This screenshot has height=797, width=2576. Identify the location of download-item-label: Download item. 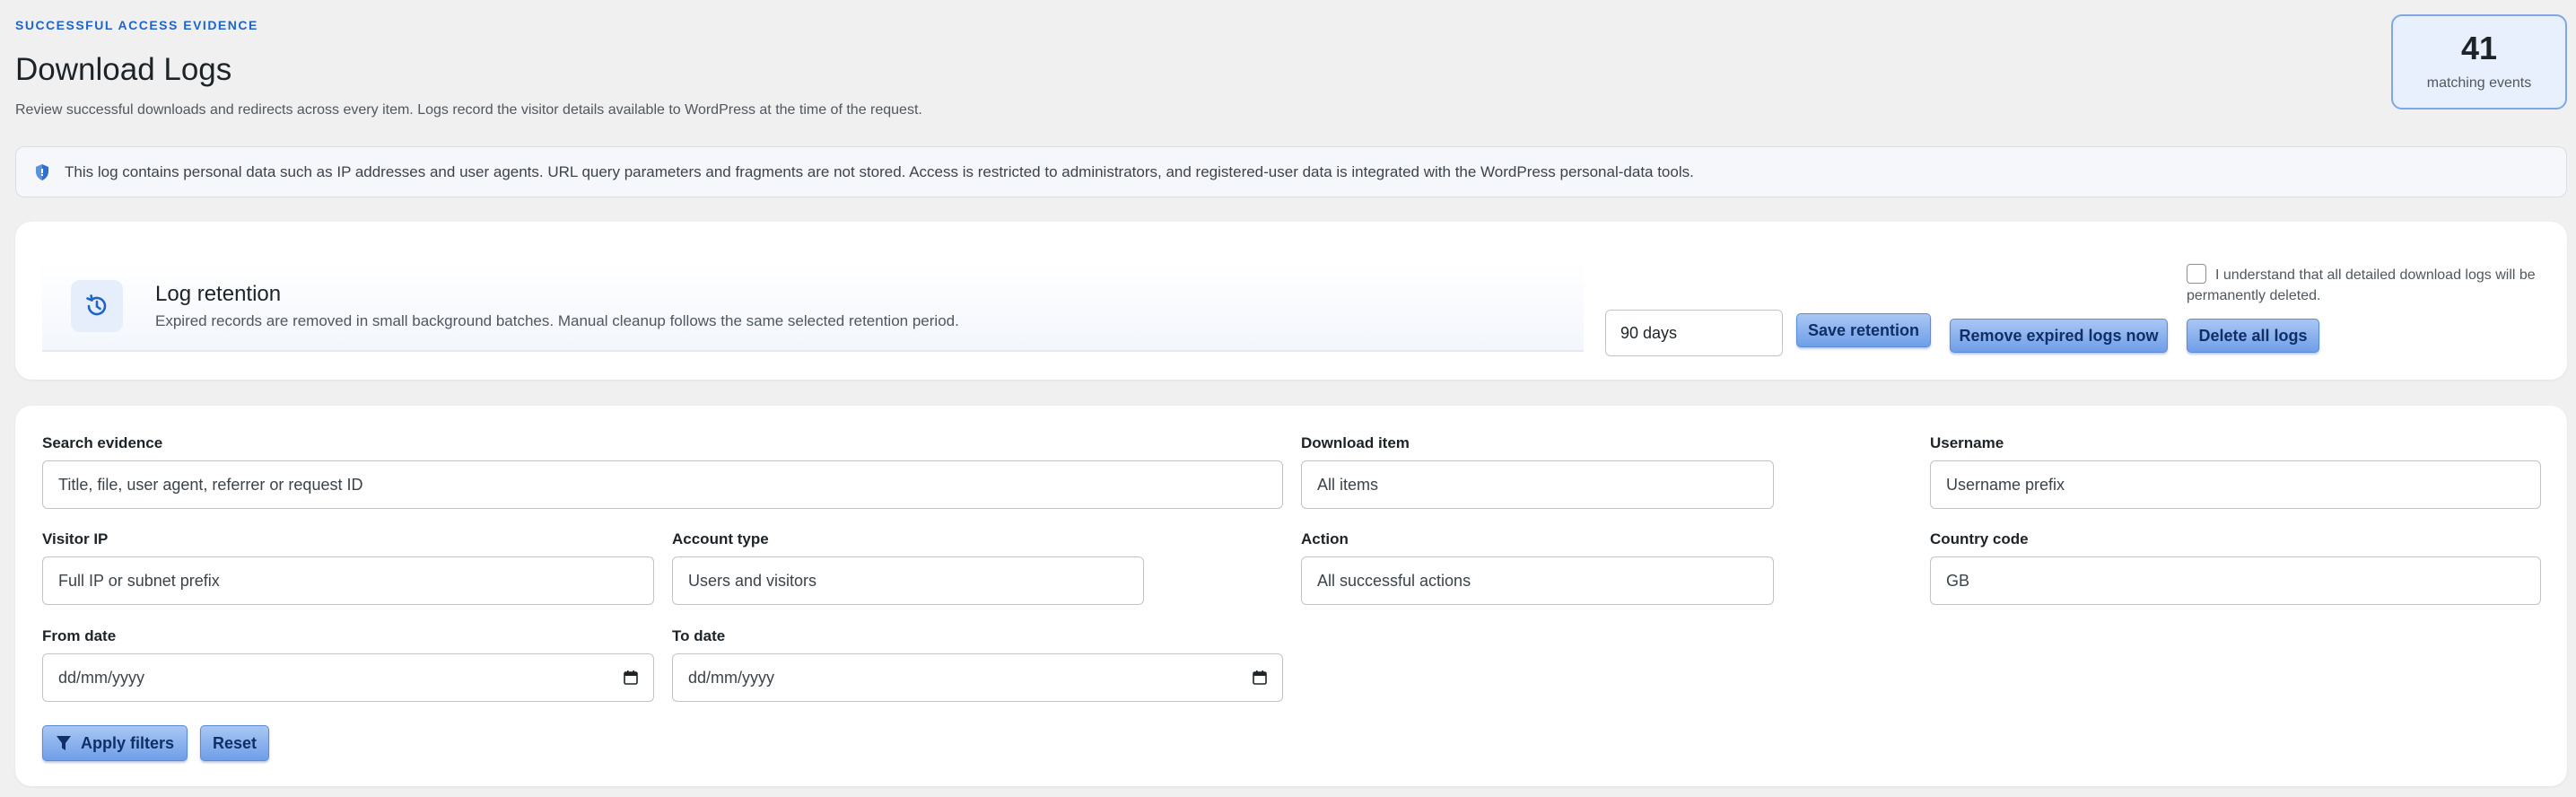
(1355, 443).